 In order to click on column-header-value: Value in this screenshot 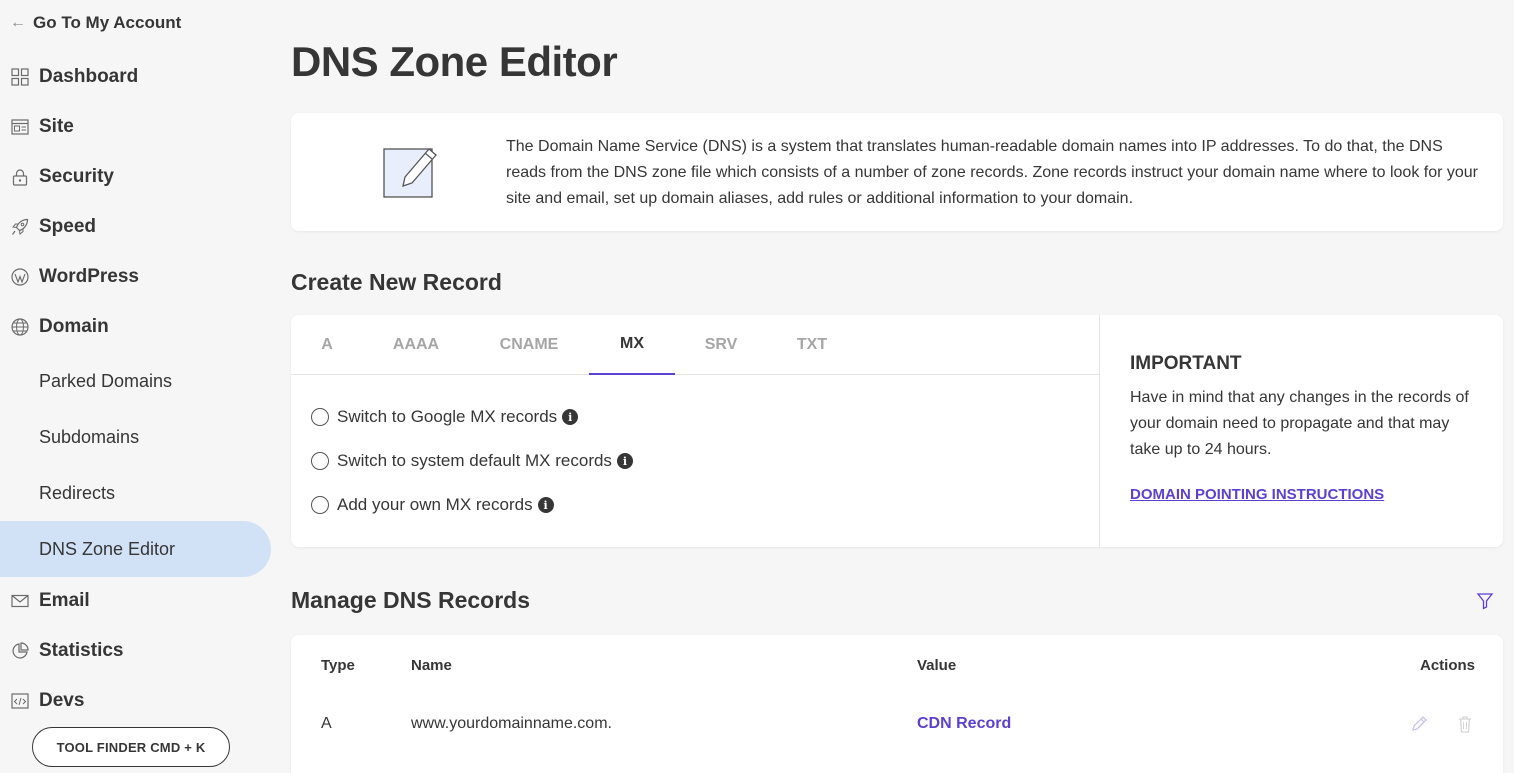, I will do `click(937, 665)`.